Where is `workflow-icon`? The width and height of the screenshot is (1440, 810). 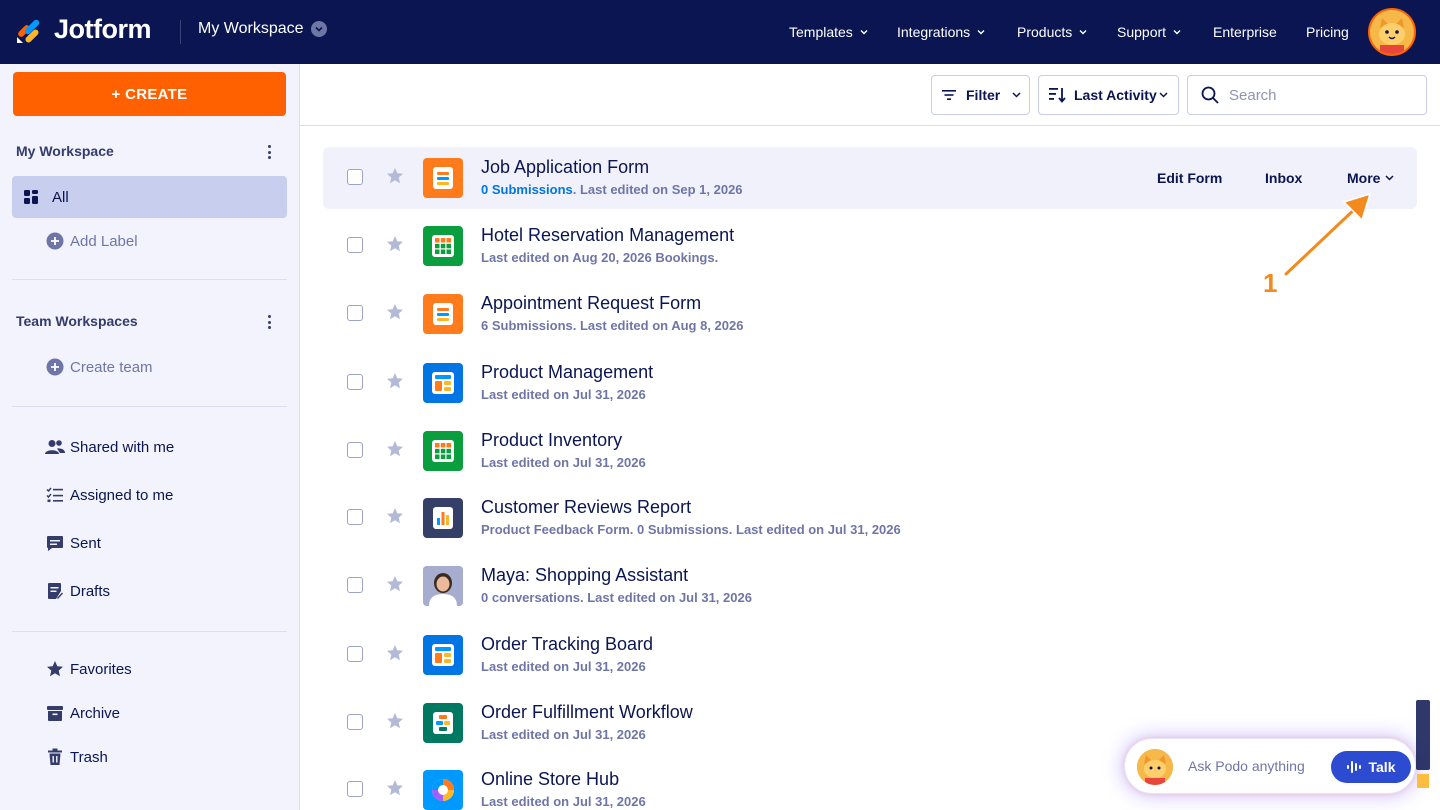
workflow-icon is located at coordinates (443, 723).